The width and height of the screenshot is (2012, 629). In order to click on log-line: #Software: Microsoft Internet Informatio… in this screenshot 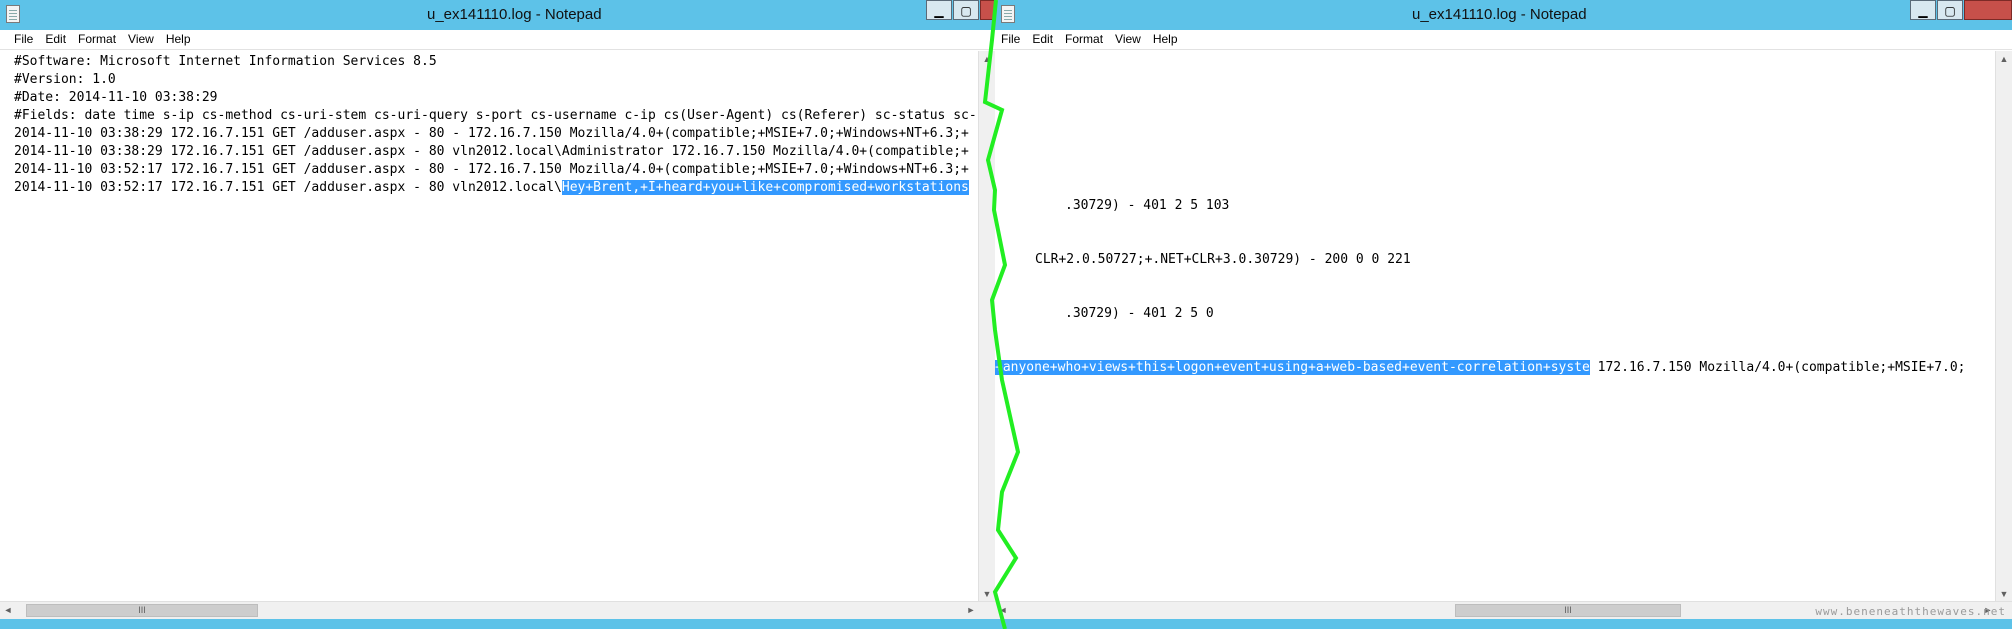, I will do `click(225, 61)`.